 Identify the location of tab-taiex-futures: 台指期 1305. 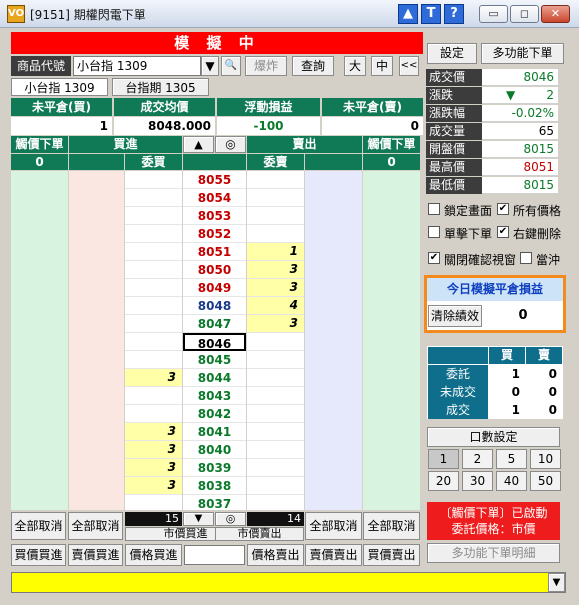
(160, 87).